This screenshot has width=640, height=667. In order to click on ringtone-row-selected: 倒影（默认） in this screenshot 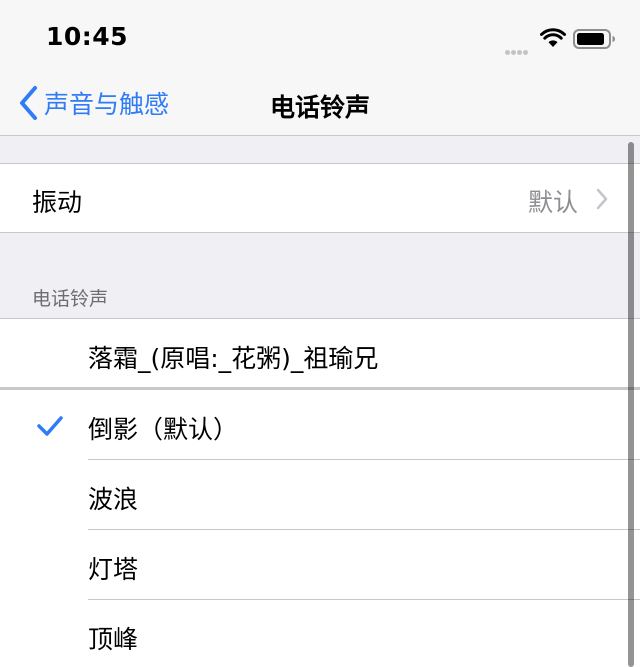, I will do `click(320, 425)`.